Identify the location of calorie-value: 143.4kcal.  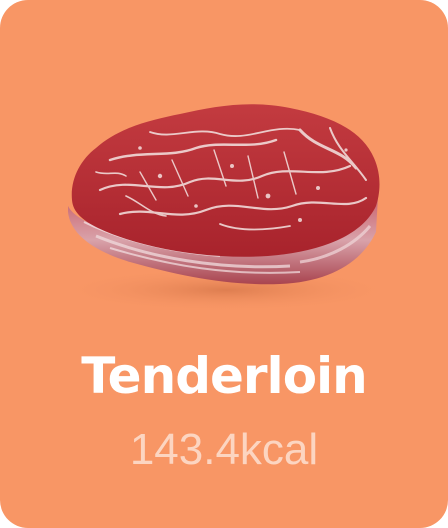
(224, 449).